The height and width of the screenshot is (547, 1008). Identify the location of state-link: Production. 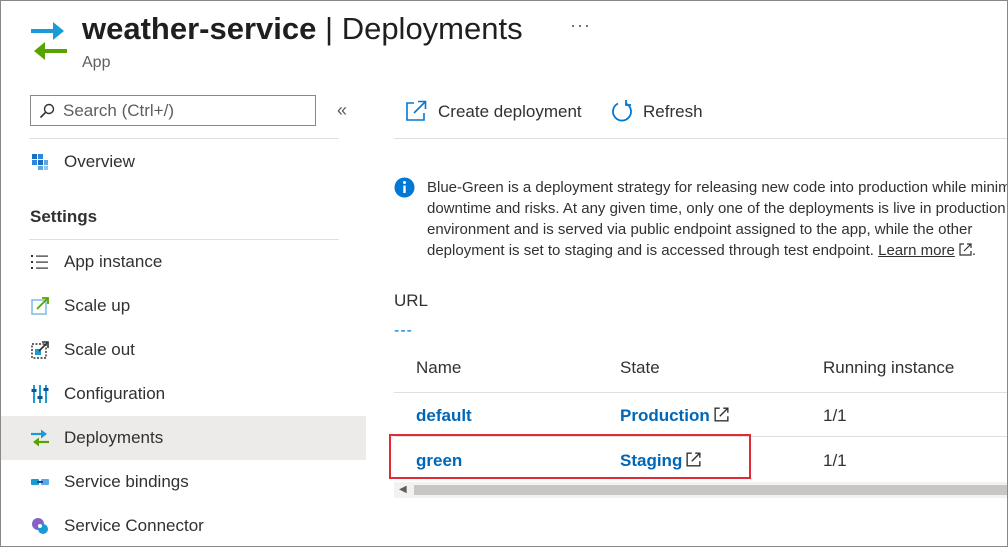
(674, 416).